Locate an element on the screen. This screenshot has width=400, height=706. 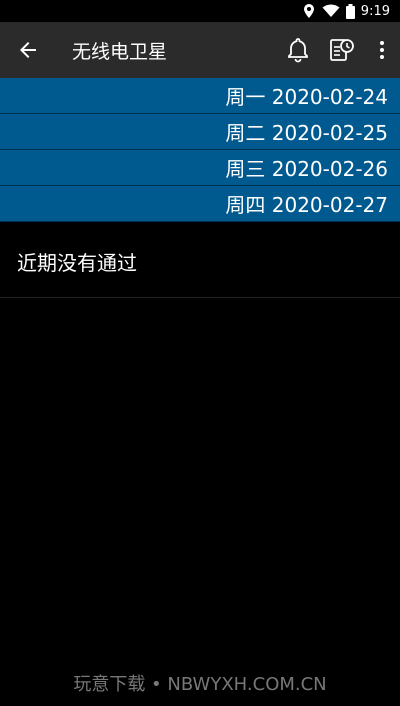
schedule-icon is located at coordinates (342, 50).